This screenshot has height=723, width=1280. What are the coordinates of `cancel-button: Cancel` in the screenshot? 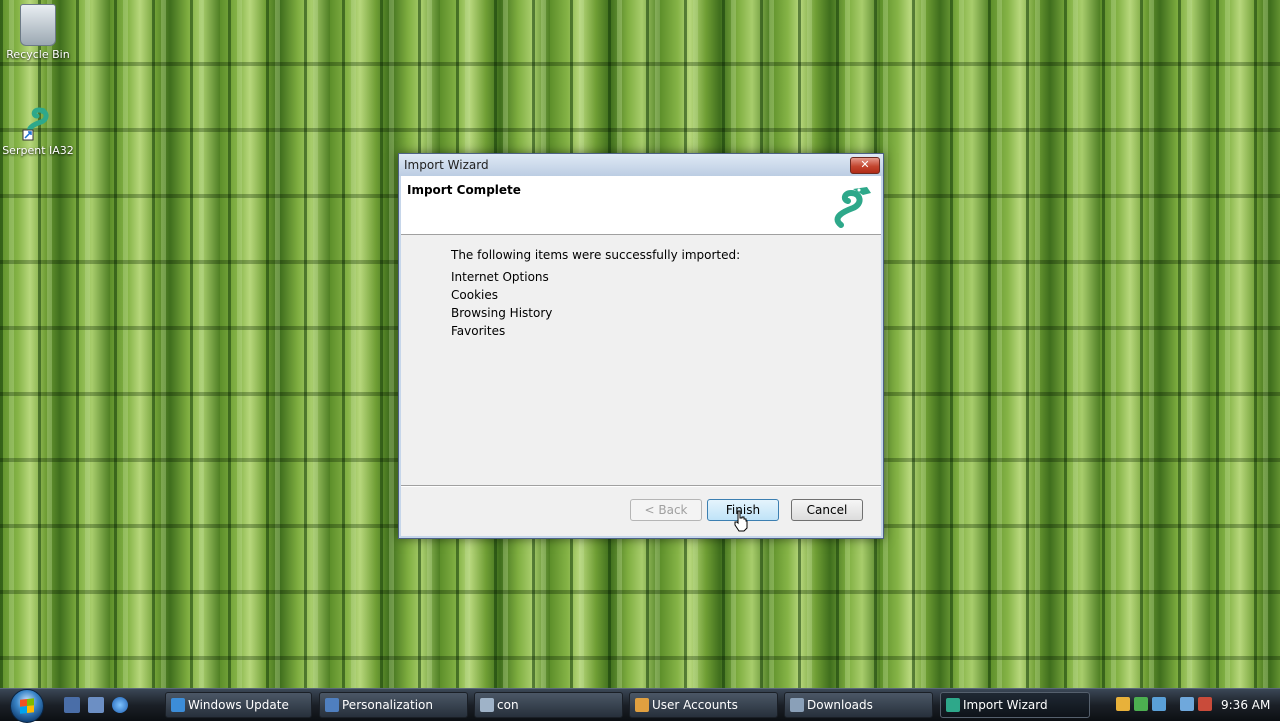 It's located at (827, 510).